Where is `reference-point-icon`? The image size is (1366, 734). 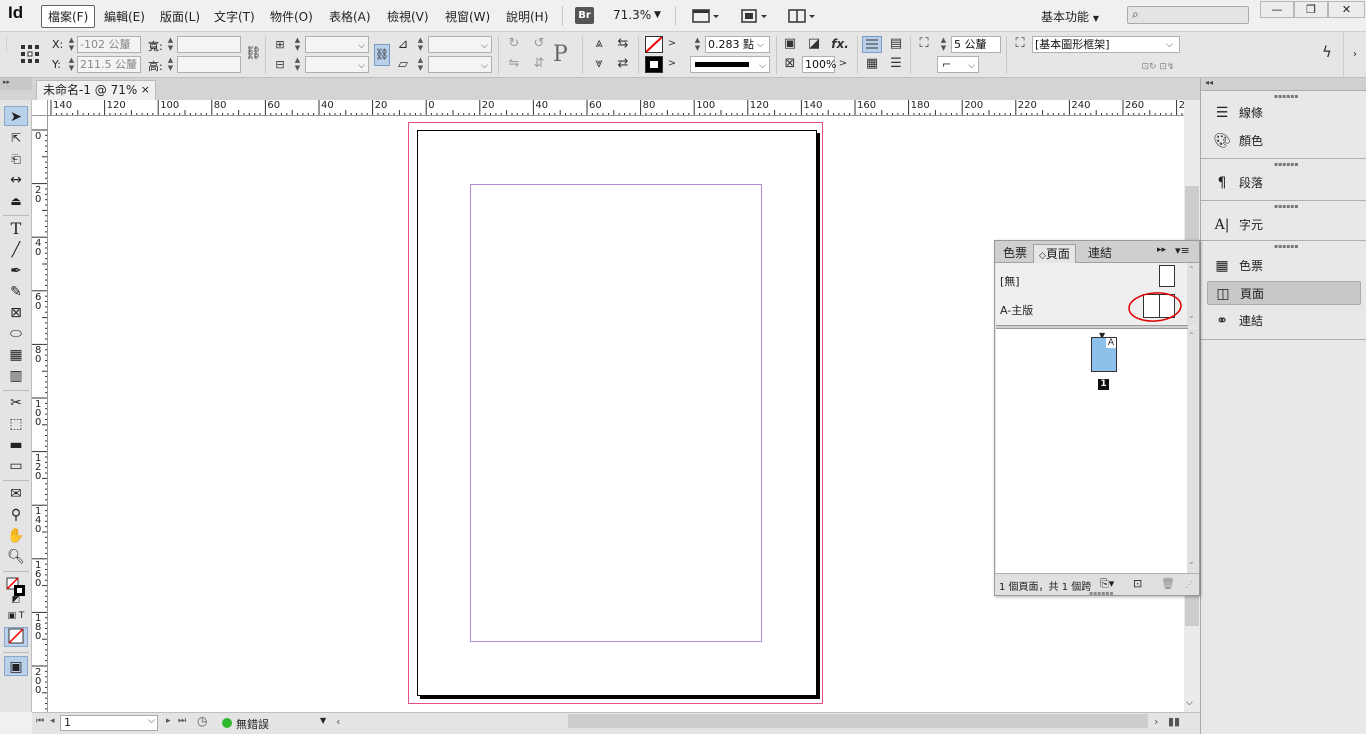 reference-point-icon is located at coordinates (30, 55).